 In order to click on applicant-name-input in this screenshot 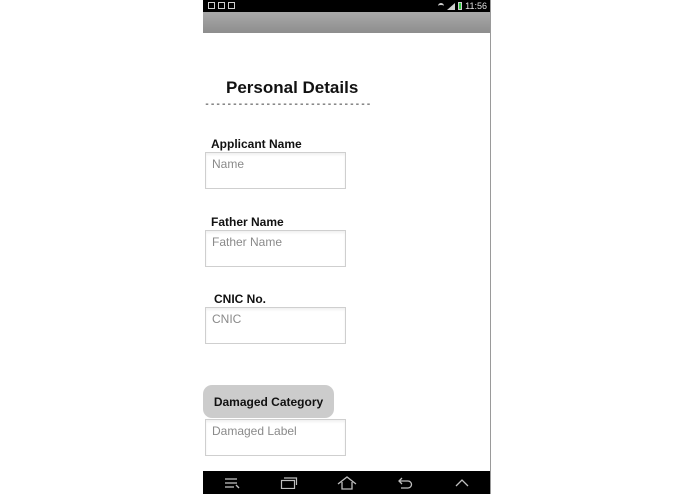, I will do `click(275, 170)`.